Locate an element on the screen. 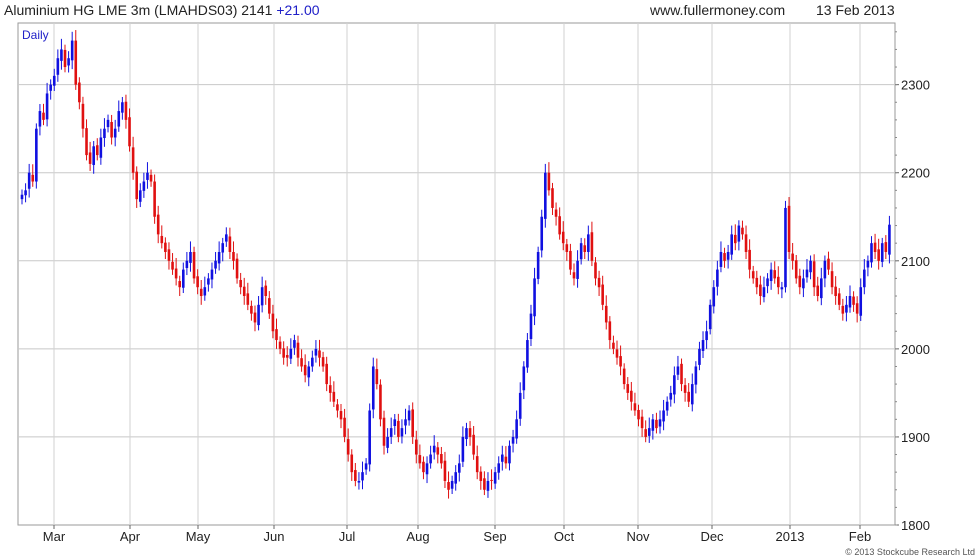  x-tick-label: Feb is located at coordinates (860, 536).